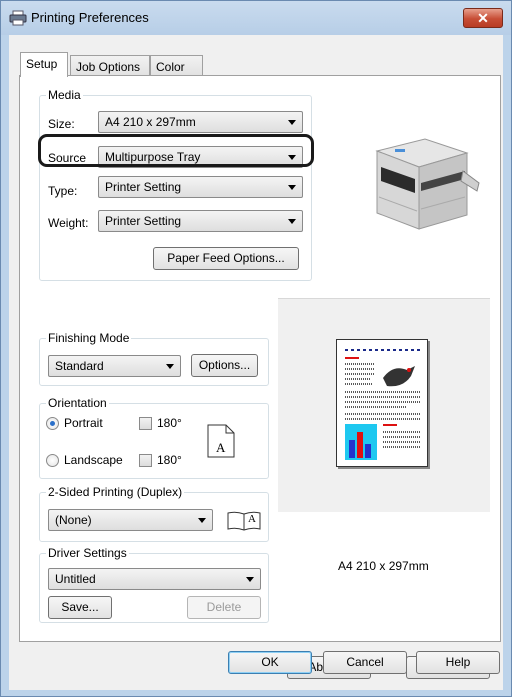  What do you see at coordinates (170, 67) in the screenshot?
I see `tab-color-label: Color` at bounding box center [170, 67].